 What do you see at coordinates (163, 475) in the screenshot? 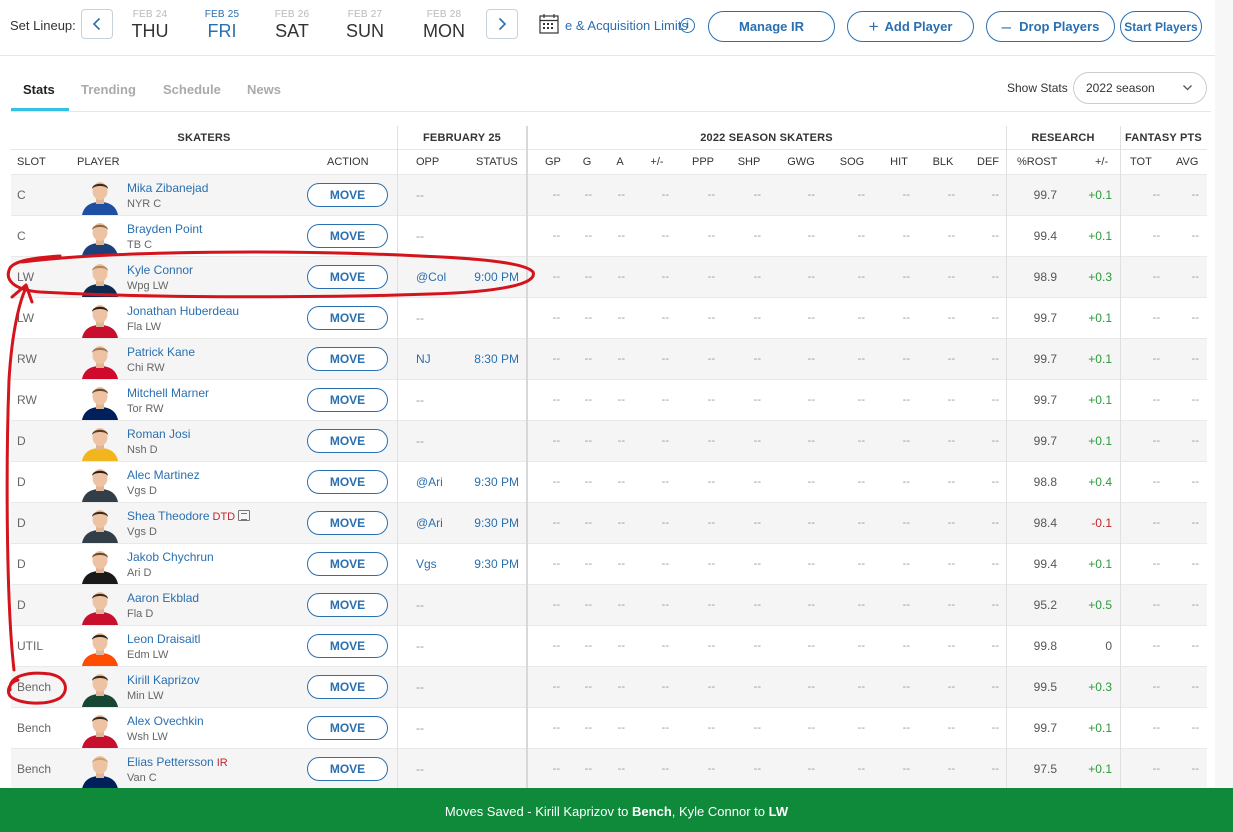
I see `player-name-link: Alec Martinez` at bounding box center [163, 475].